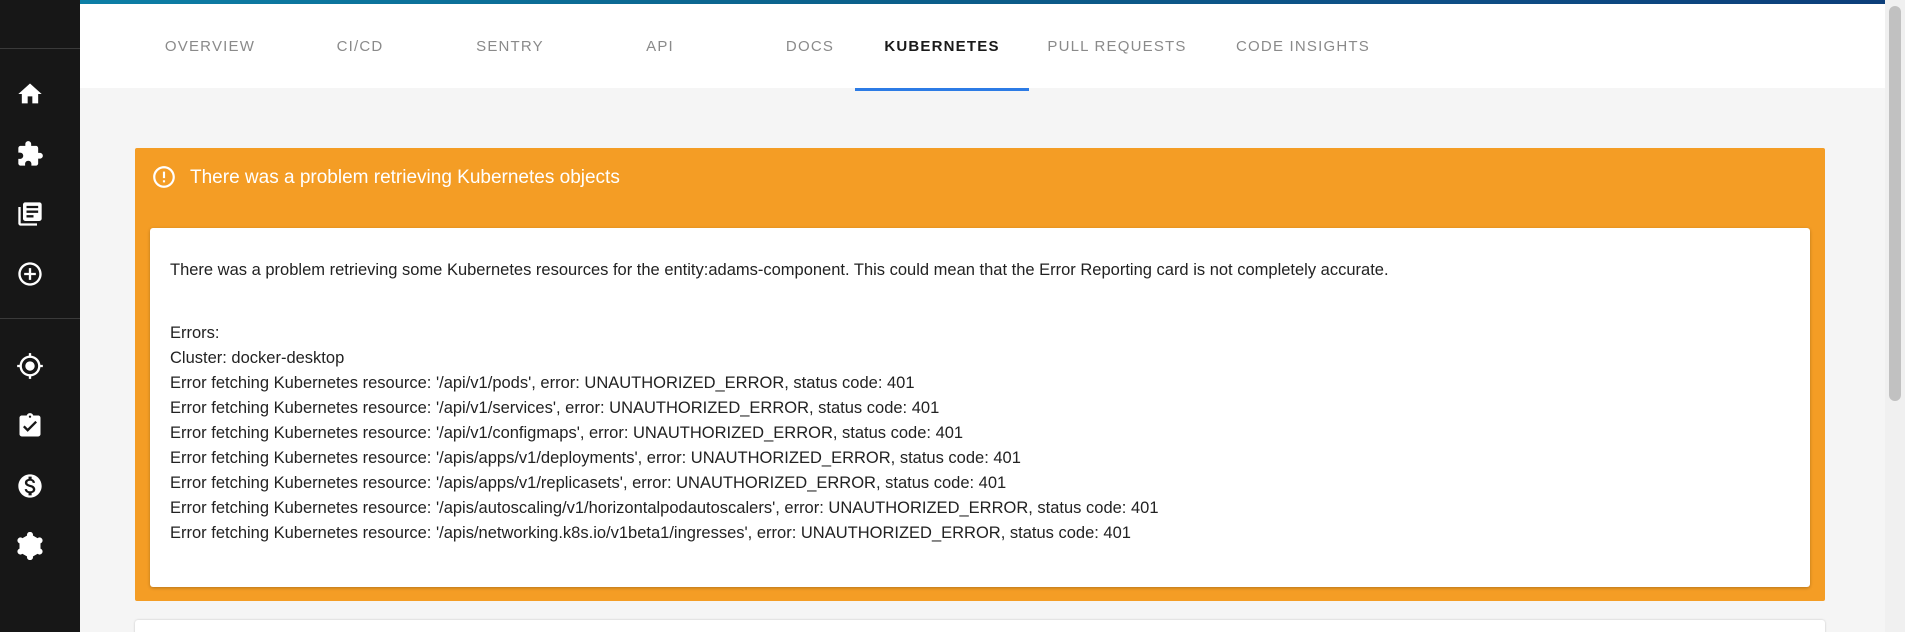 The height and width of the screenshot is (632, 1905). I want to click on tab-kubernetes: KUBERNETES, so click(942, 46).